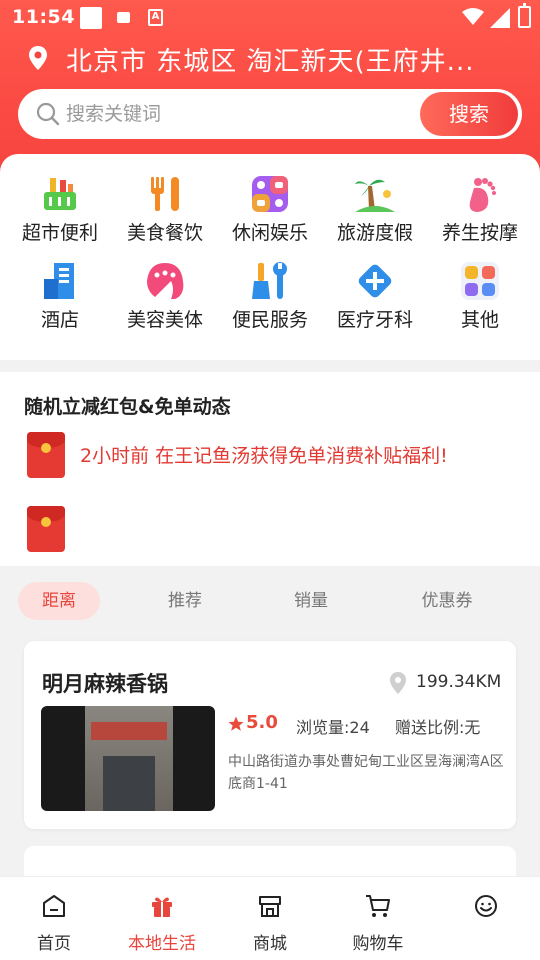 This screenshot has height=960, width=540. Describe the element at coordinates (60, 301) in the screenshot. I see `category-hotel: 酒店` at that location.